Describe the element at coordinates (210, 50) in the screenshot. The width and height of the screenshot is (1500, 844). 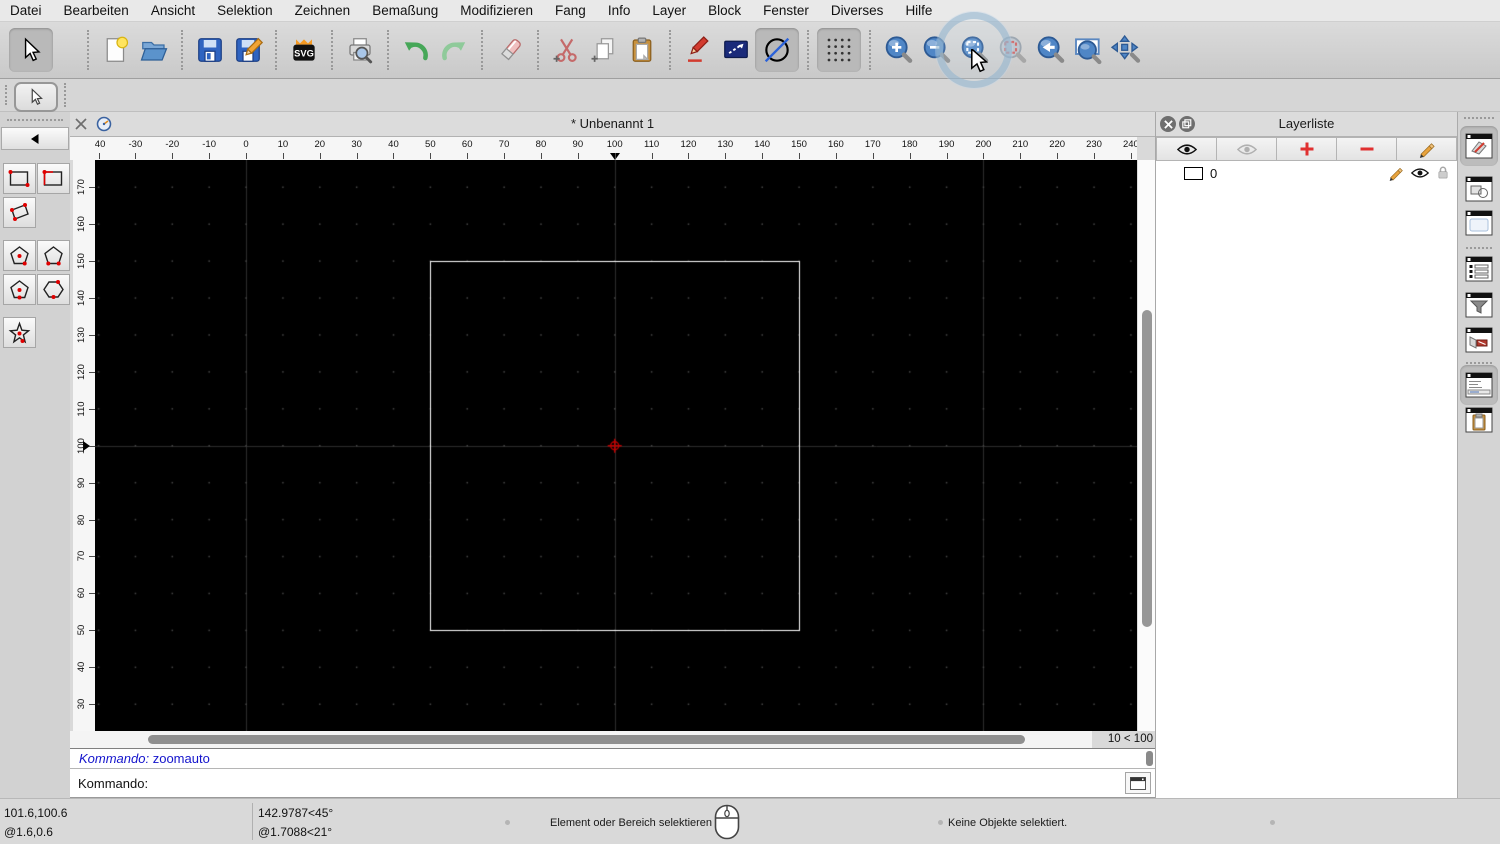
I see `save-button` at that location.